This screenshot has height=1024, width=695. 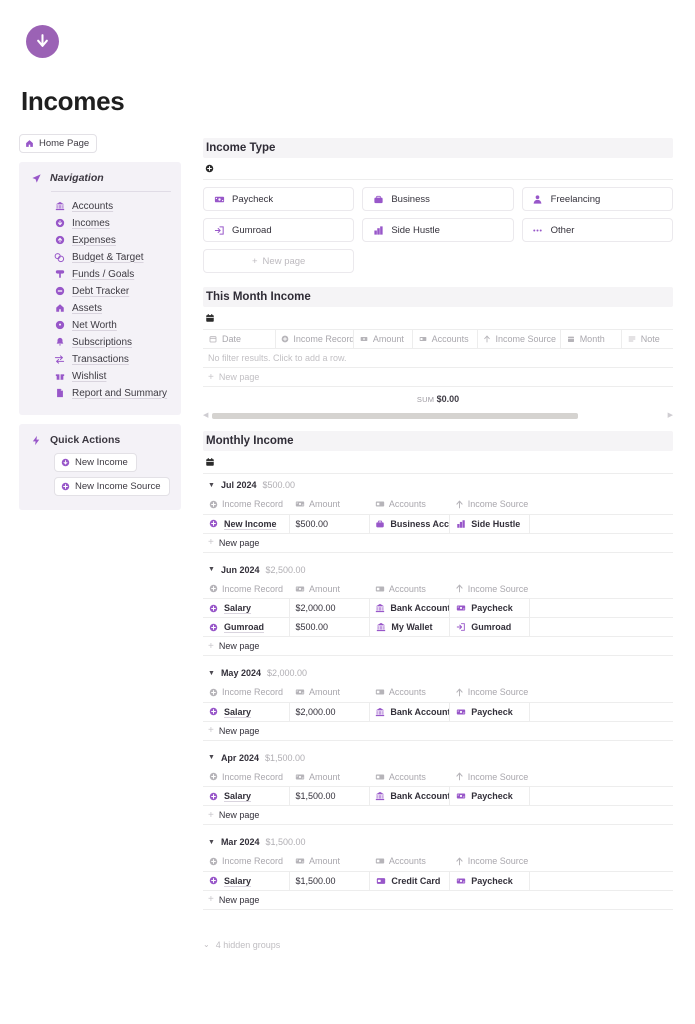 I want to click on group-header: ▼ Mar 2024 $1,500.00, so click(x=438, y=844).